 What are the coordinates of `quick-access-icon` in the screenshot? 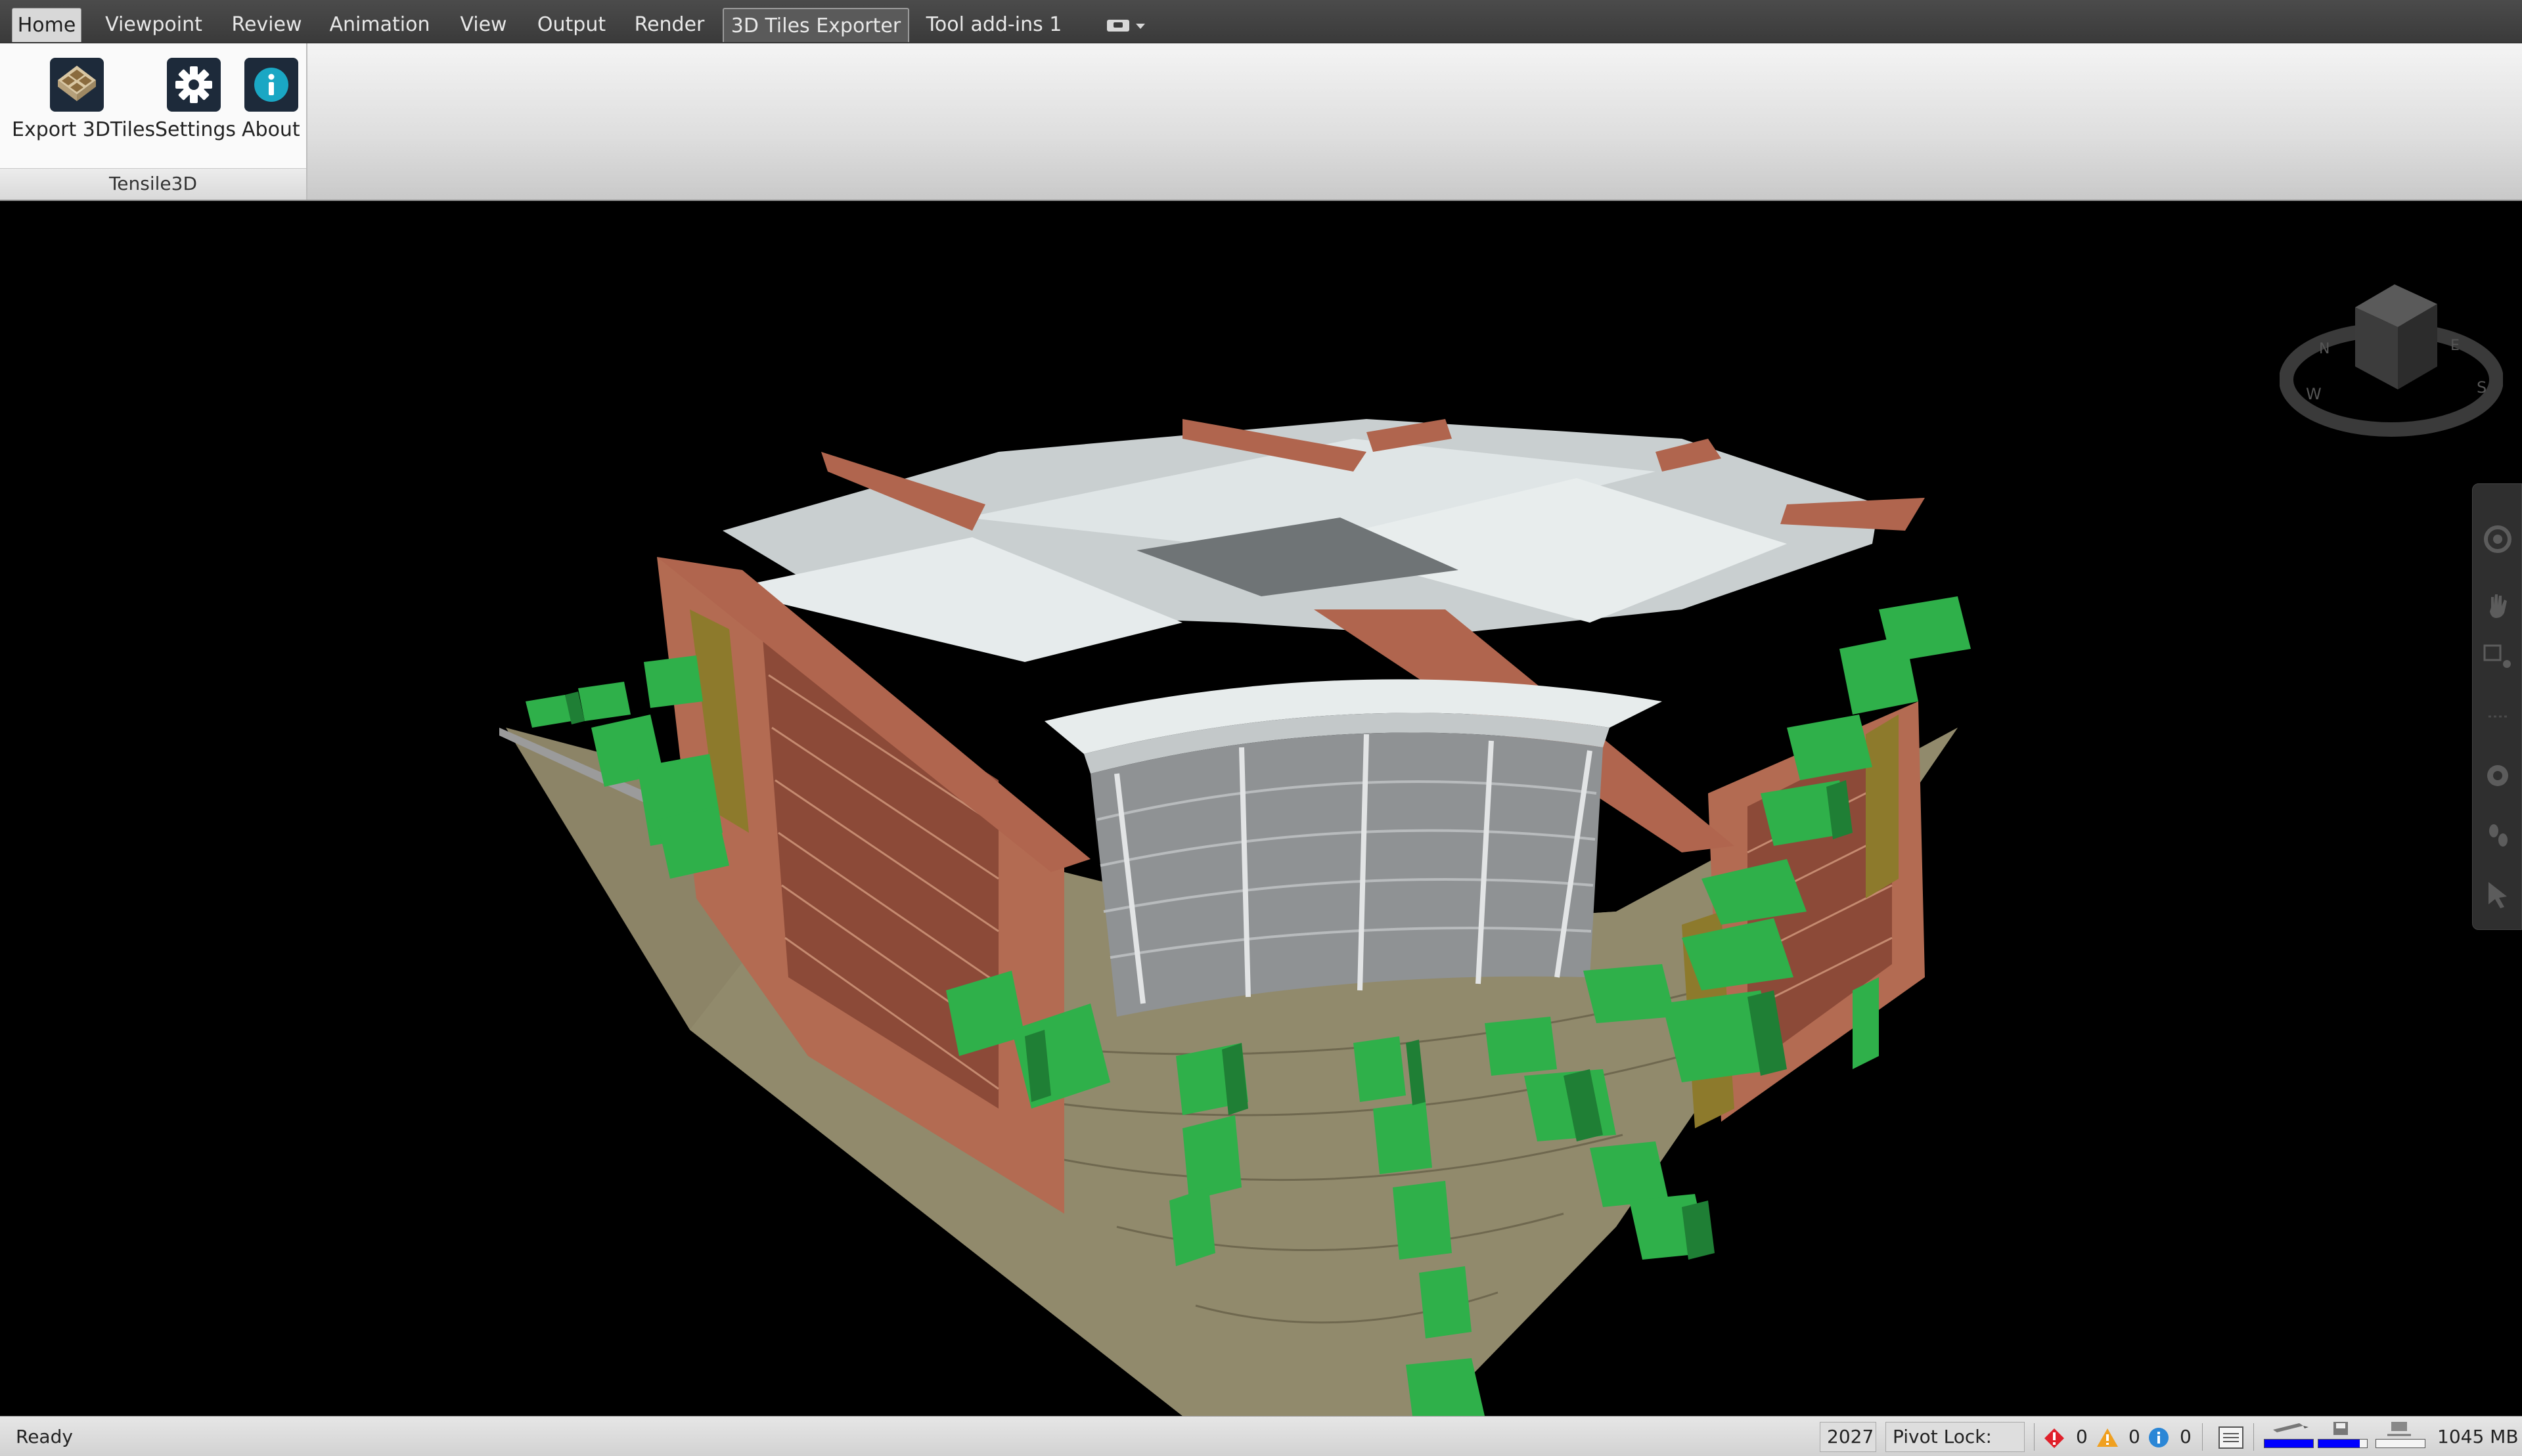 It's located at (1118, 26).